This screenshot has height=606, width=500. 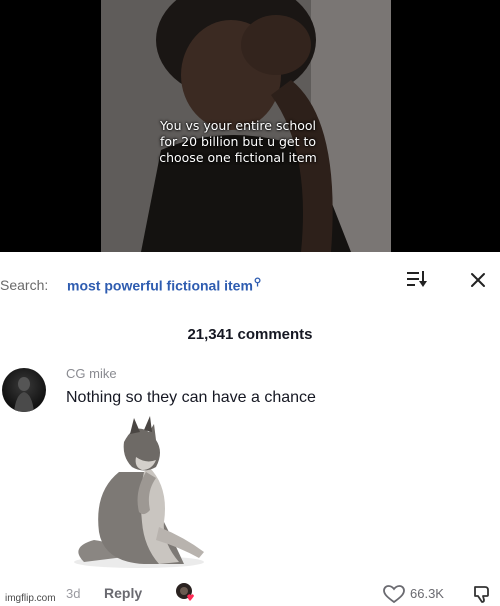 I want to click on search-icon: ⚲, so click(x=257, y=282).